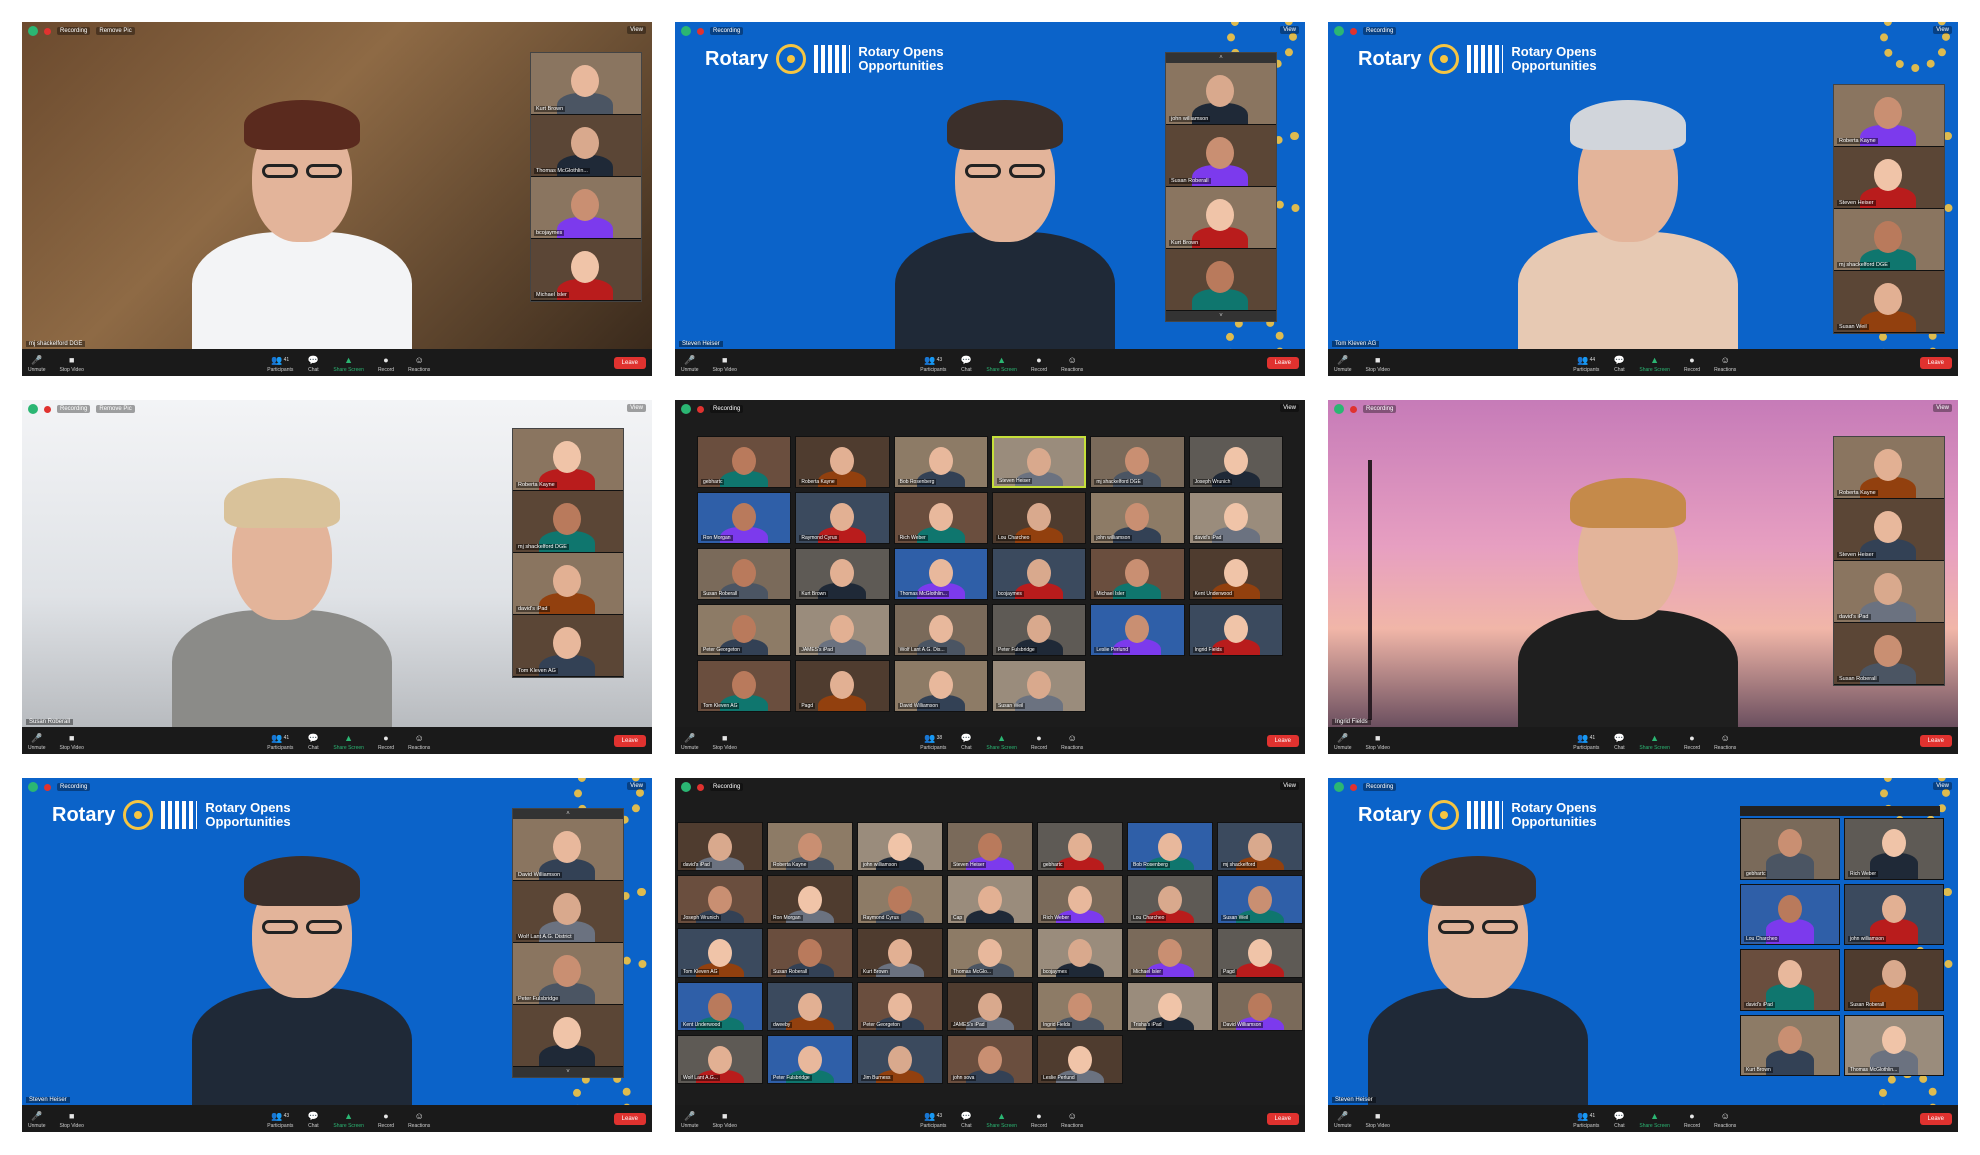  What do you see at coordinates (810, 1006) in the screenshot?
I see `participant-tile: dweeby` at bounding box center [810, 1006].